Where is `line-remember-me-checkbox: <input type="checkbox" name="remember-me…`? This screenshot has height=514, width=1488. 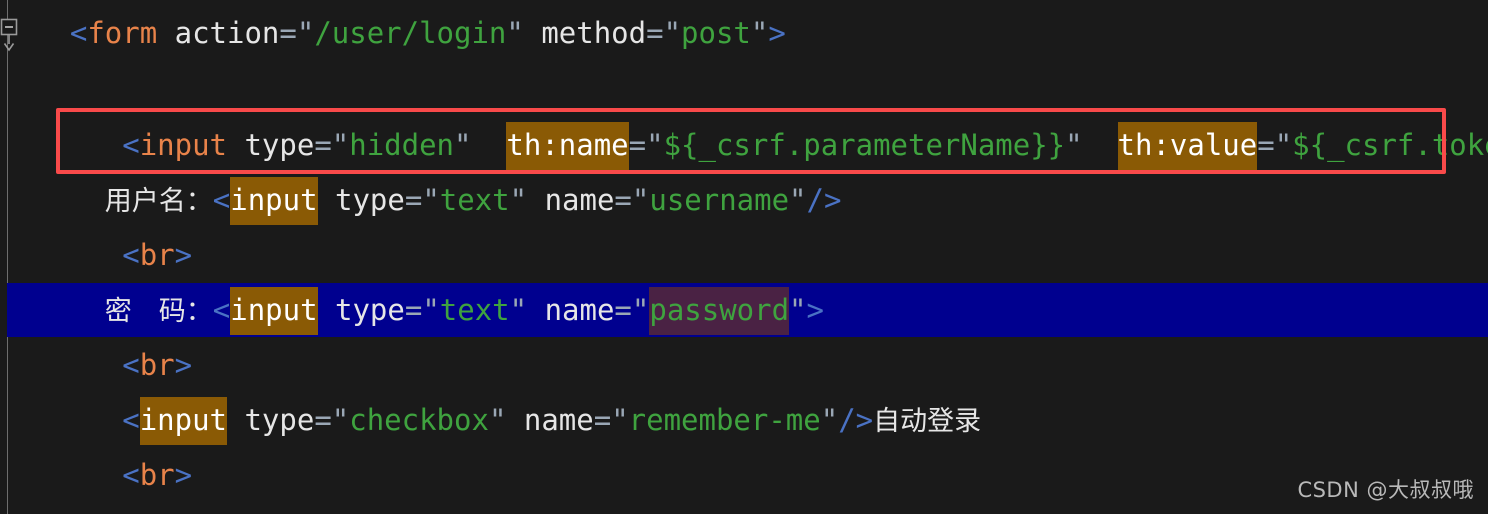
line-remember-me-checkbox: <input type="checkbox" name="remember-me… is located at coordinates (744, 420).